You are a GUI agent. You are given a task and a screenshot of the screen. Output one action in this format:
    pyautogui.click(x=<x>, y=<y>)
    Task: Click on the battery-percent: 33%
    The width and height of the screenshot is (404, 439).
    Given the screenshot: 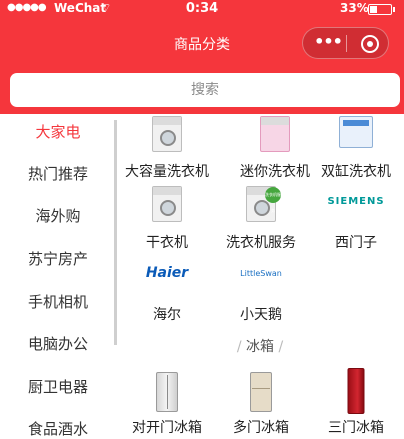 What is the action you would take?
    pyautogui.click(x=354, y=8)
    